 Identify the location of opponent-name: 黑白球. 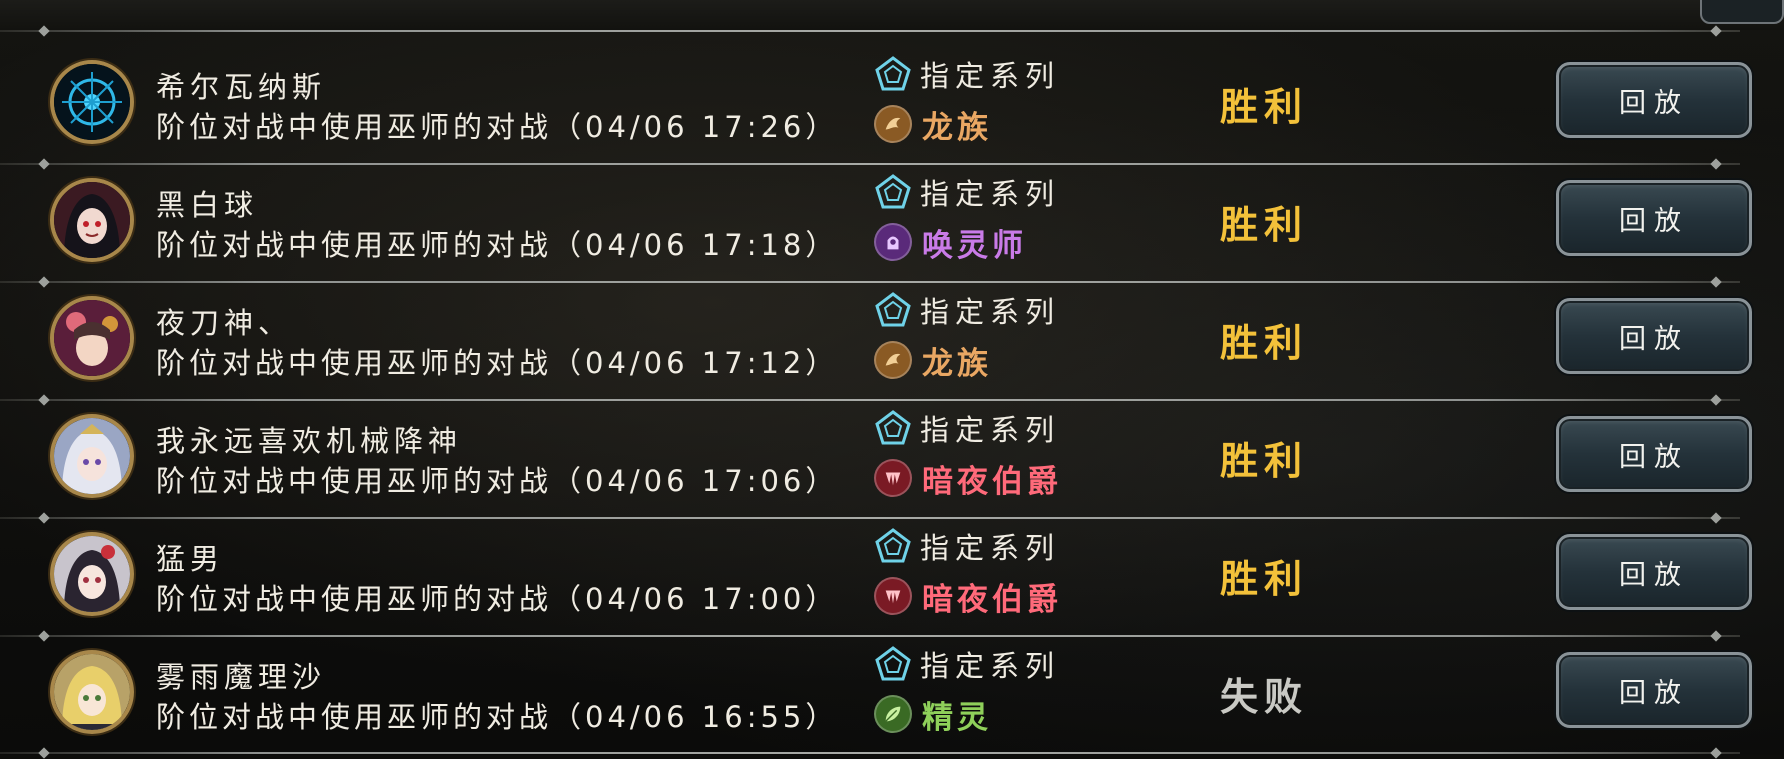
(207, 205).